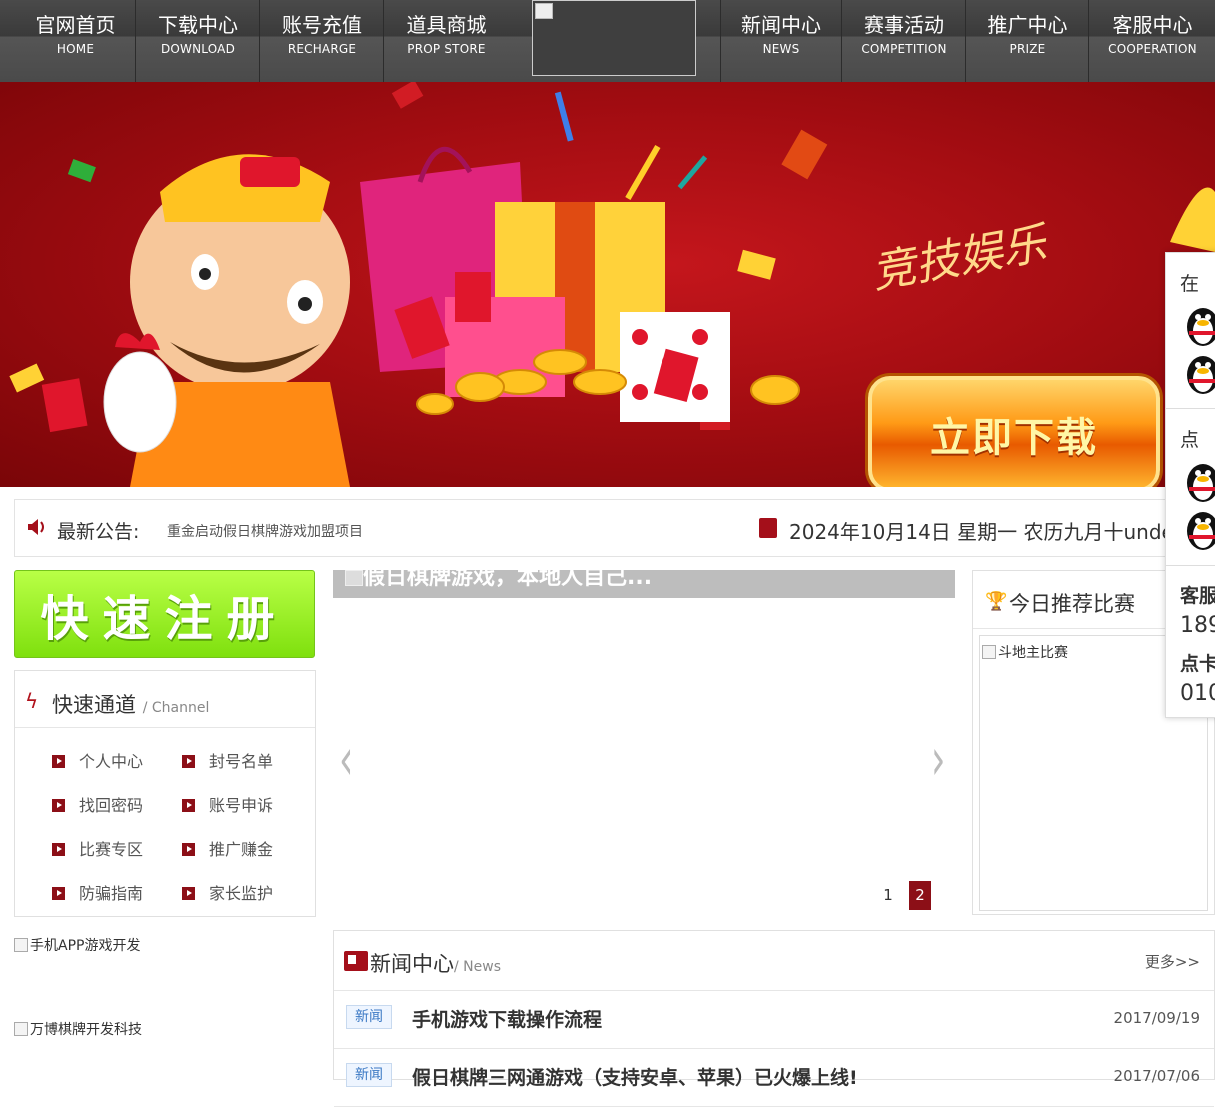 The width and height of the screenshot is (1215, 1107). What do you see at coordinates (1172, 961) in the screenshot?
I see `news-more-link: 更多>>` at bounding box center [1172, 961].